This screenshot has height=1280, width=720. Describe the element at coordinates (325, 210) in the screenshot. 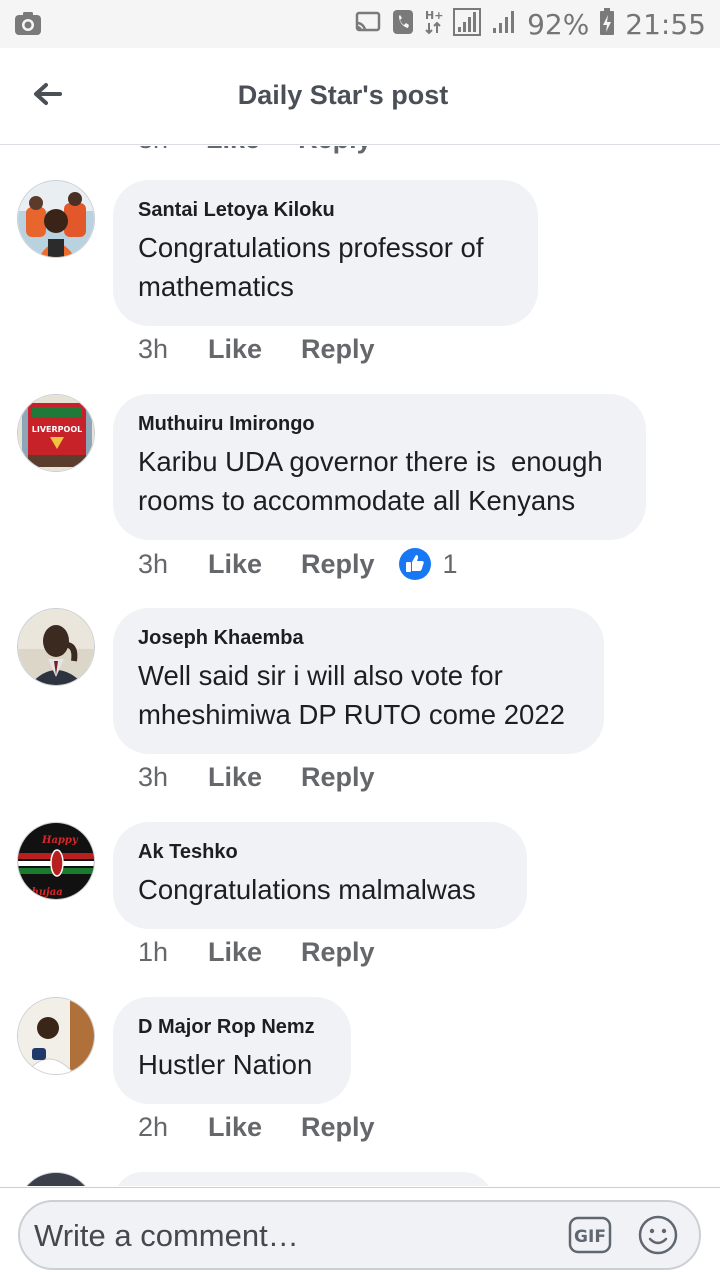

I see `comment-author: Santai Letoya Kiloku` at that location.